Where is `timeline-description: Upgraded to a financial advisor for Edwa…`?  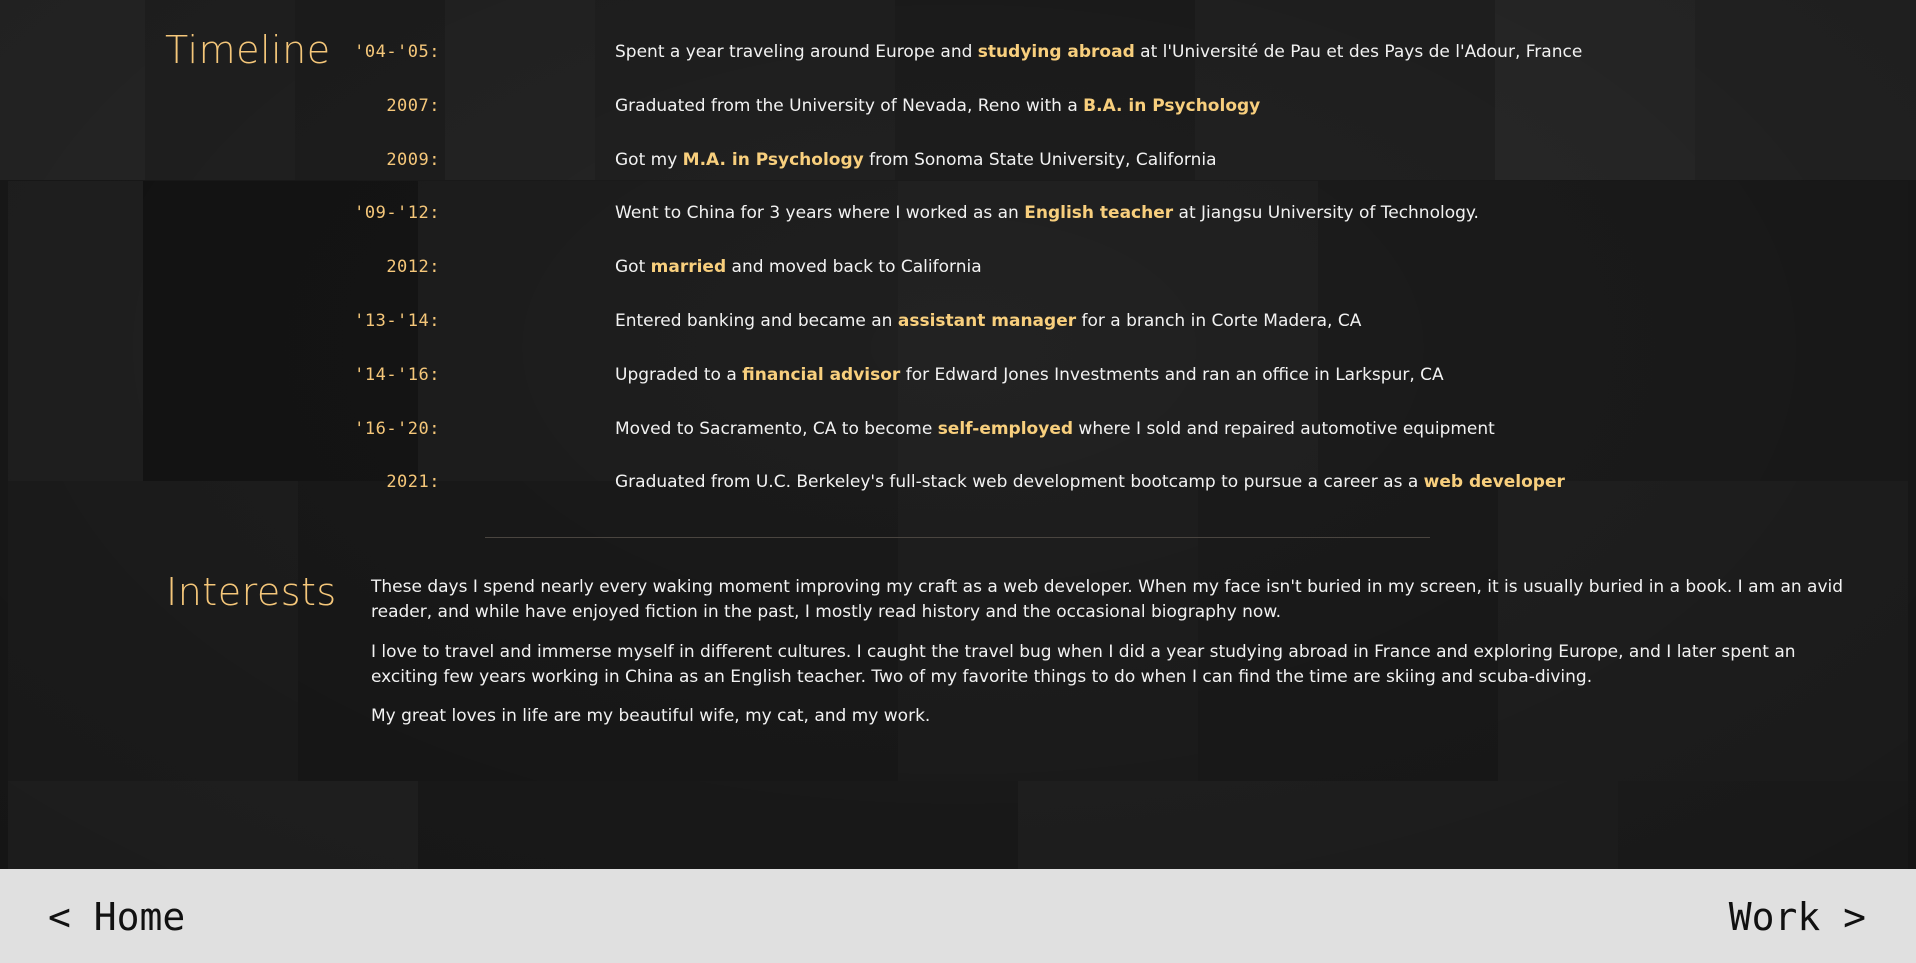
timeline-description: Upgraded to a financial advisor for Edwa… is located at coordinates (1029, 375).